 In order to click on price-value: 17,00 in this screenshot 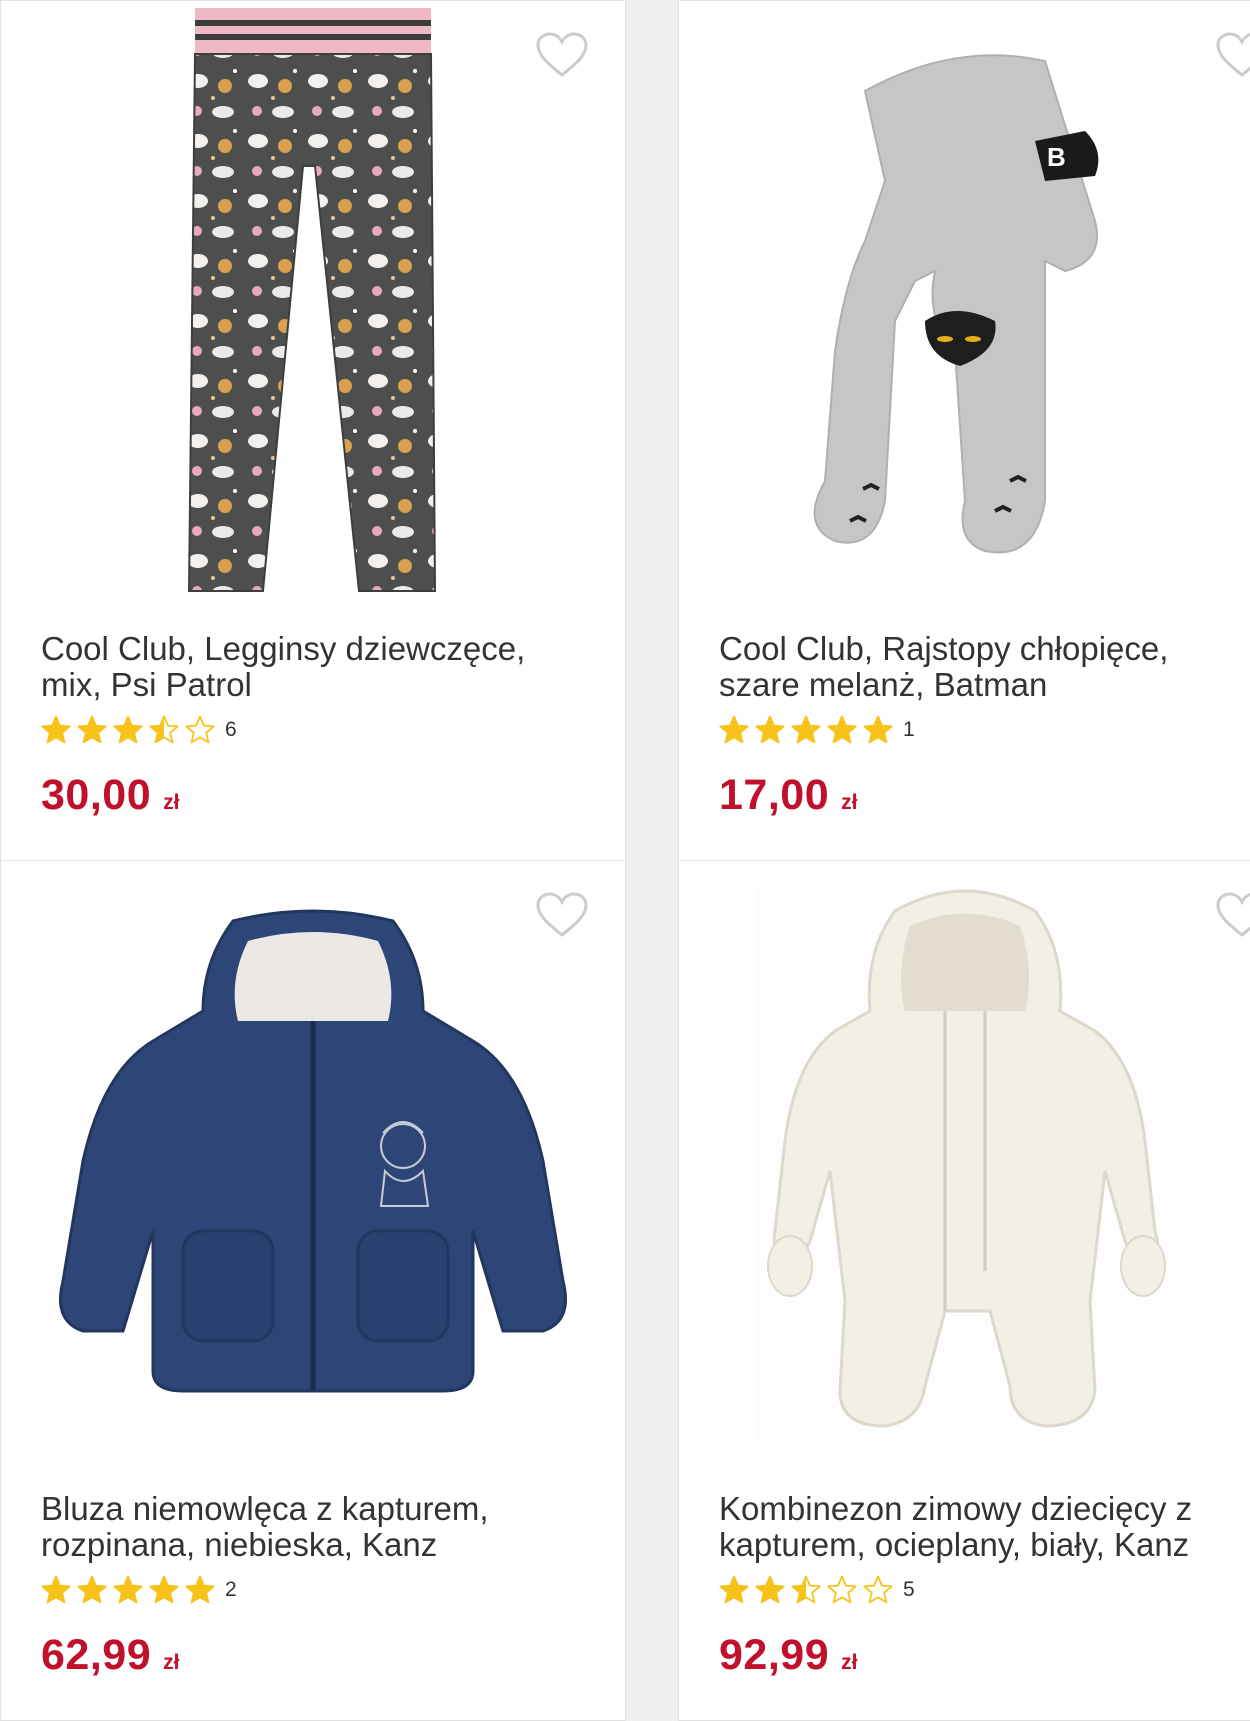, I will do `click(774, 795)`.